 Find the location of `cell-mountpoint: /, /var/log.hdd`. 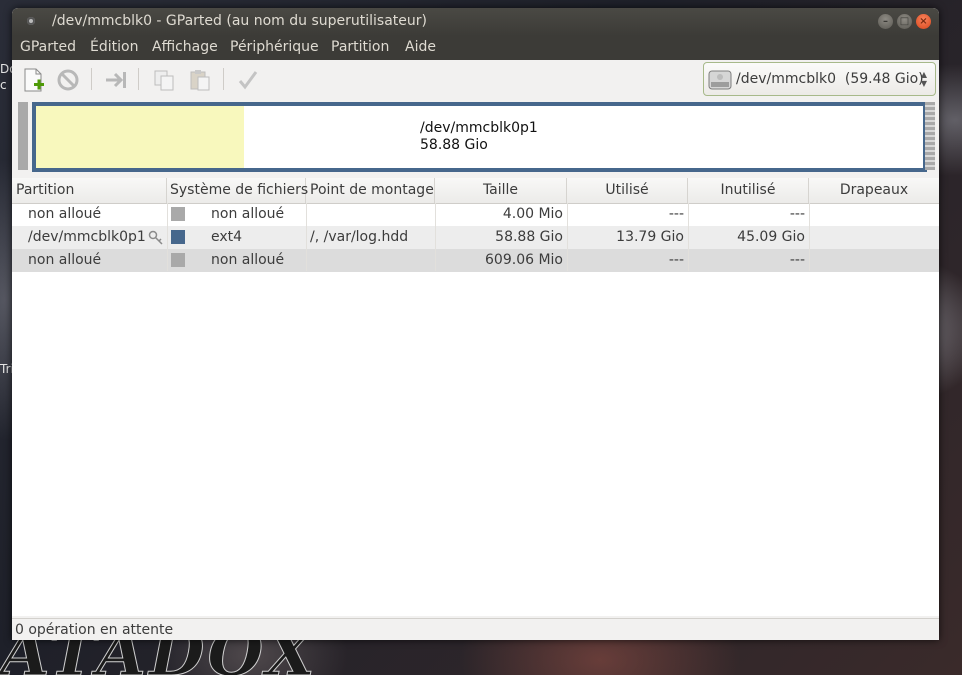

cell-mountpoint: /, /var/log.hdd is located at coordinates (359, 237).